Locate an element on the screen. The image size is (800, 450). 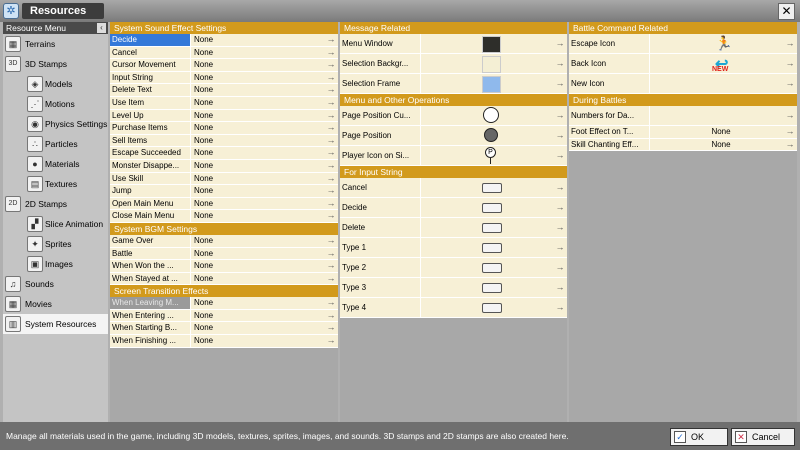
setting-row: Use Skill None → is located at coordinates (224, 179).